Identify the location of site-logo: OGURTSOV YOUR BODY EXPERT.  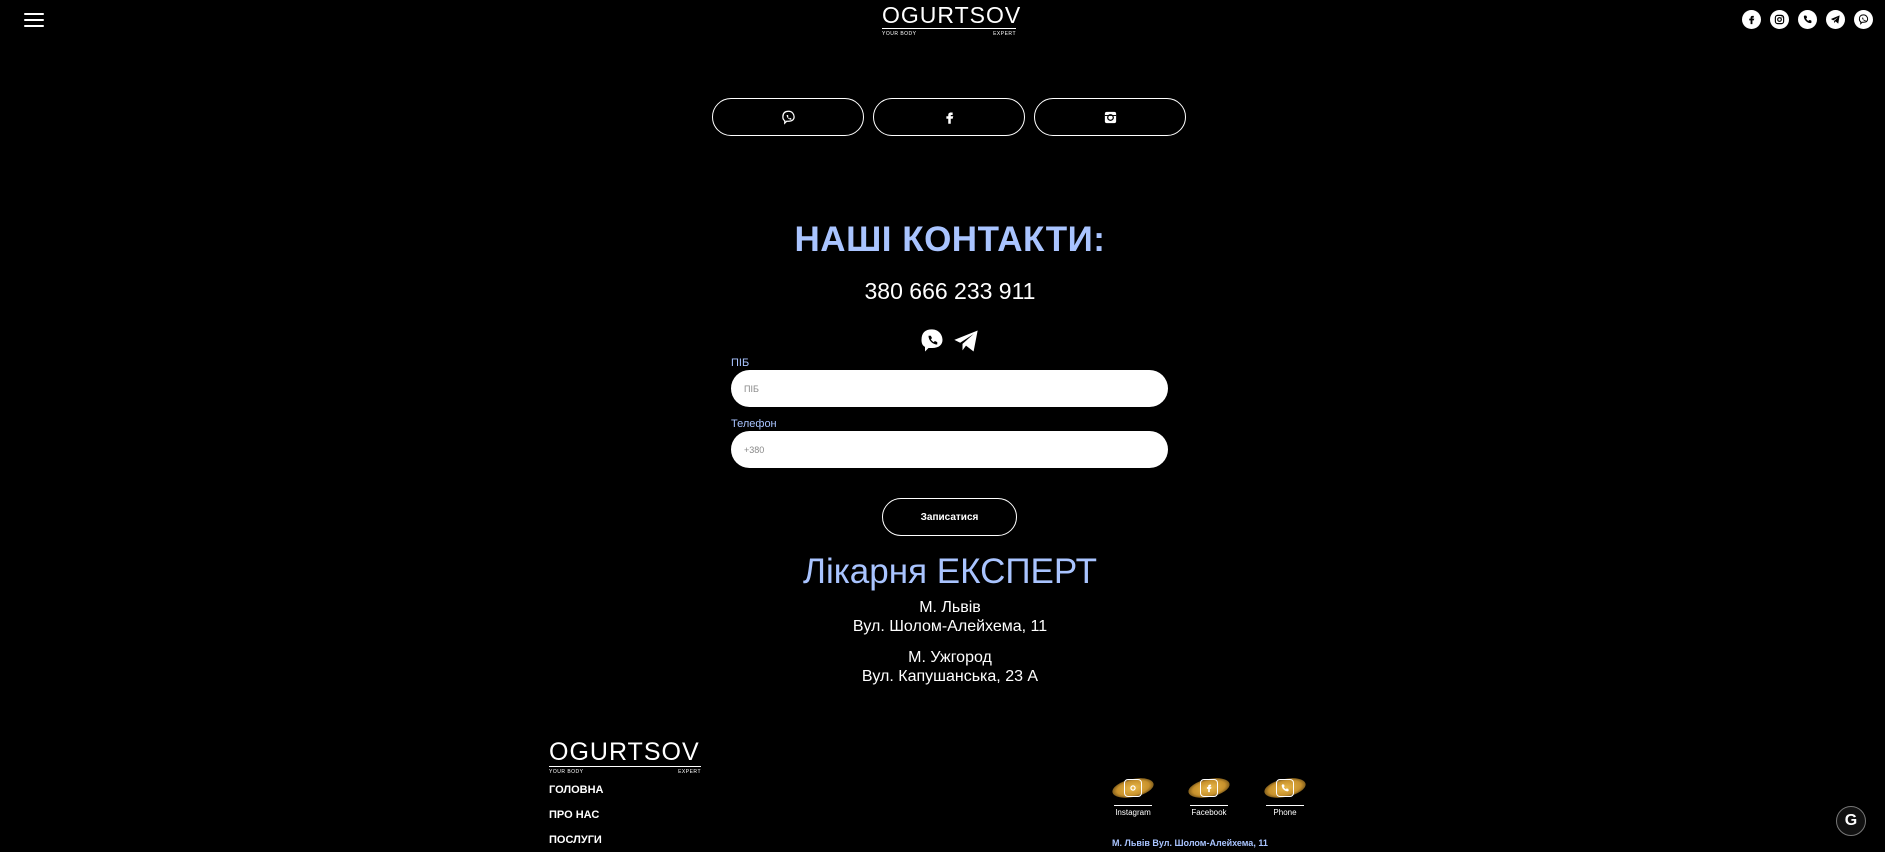
(952, 19).